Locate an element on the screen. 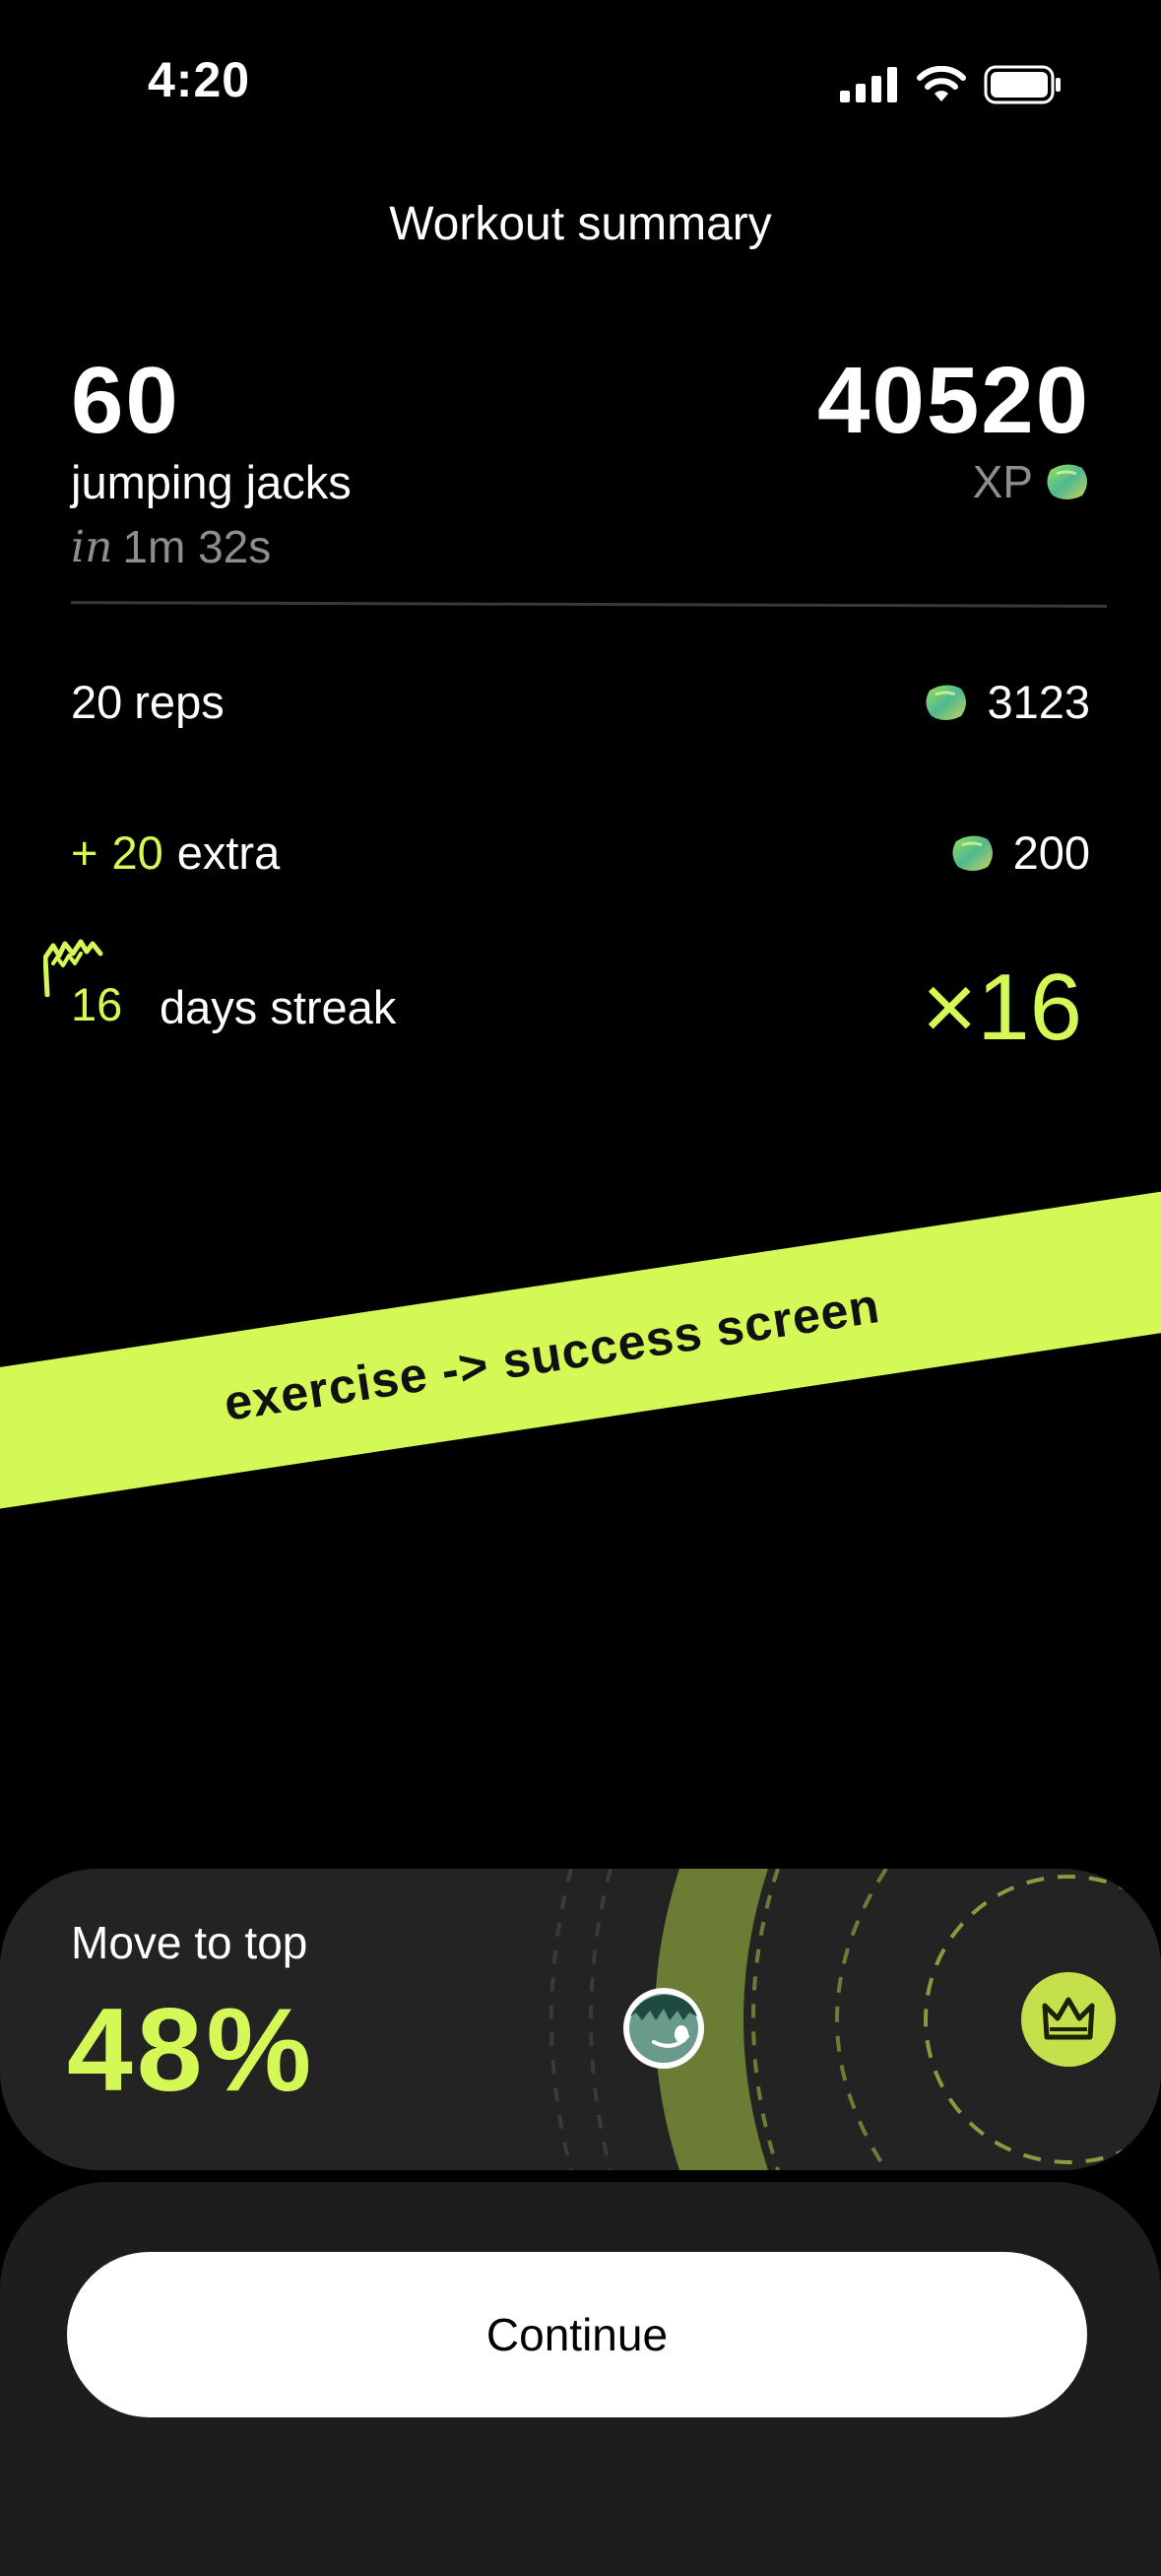 This screenshot has width=1161, height=2576. duration: in 1m 32s is located at coordinates (171, 547).